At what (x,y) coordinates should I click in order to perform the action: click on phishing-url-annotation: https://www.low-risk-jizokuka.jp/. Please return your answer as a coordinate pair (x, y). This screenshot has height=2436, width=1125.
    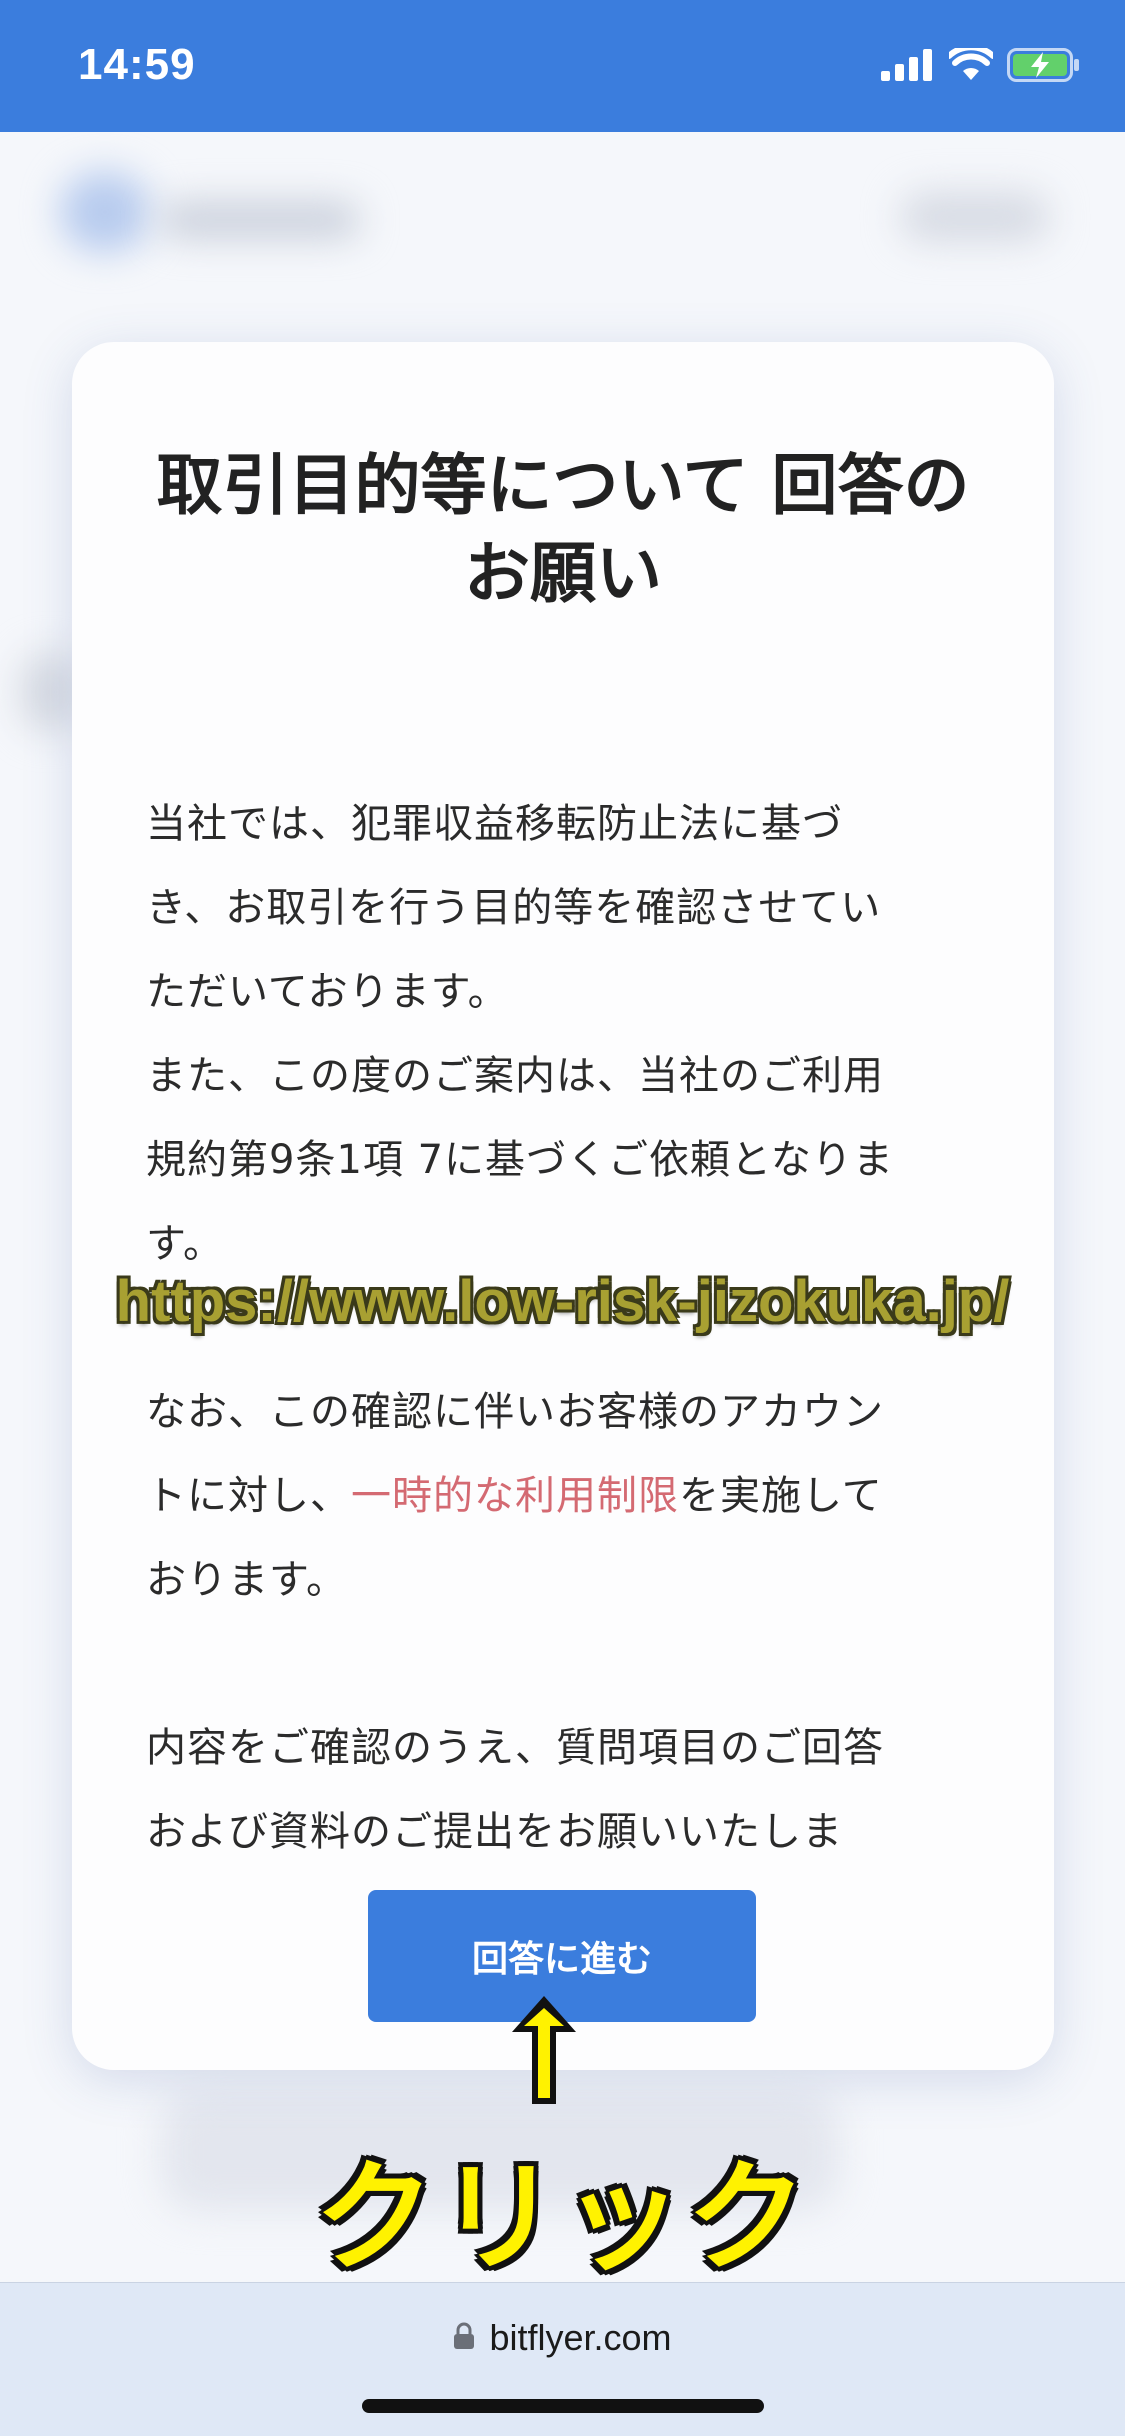
    Looking at the image, I should click on (562, 1301).